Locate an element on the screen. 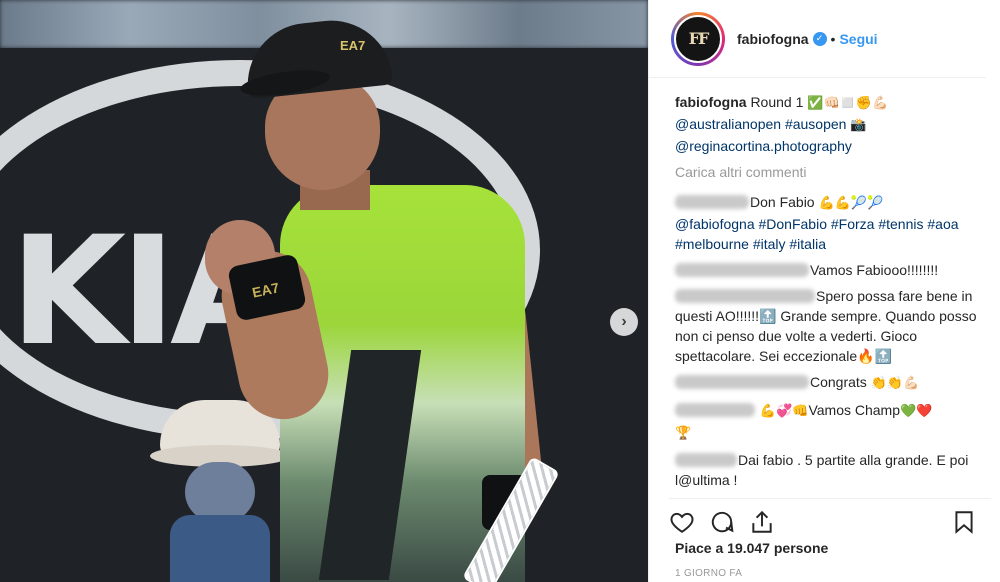 The image size is (1000, 582). post-timestamp: 1 GIORNO FA is located at coordinates (708, 573).